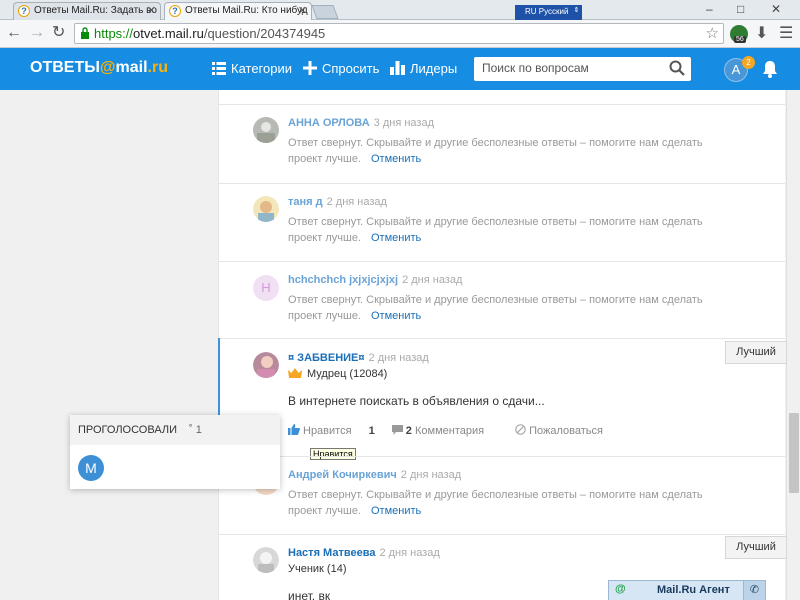 This screenshot has height=600, width=800. I want to click on bar-chart-icon, so click(397, 68).